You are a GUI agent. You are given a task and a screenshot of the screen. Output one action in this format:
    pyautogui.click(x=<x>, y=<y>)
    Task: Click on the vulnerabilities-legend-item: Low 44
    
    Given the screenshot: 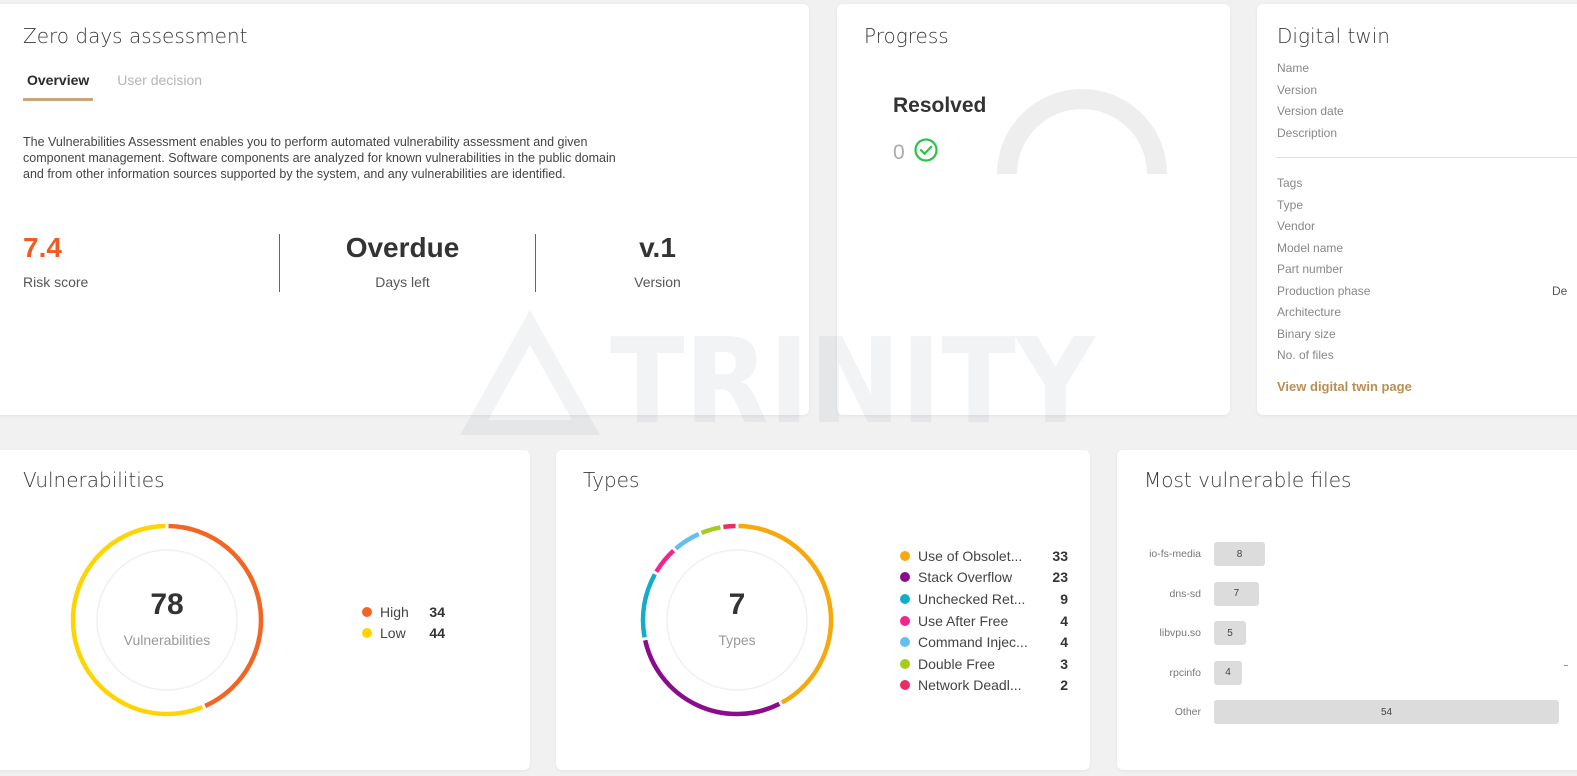 What is the action you would take?
    pyautogui.click(x=403, y=634)
    